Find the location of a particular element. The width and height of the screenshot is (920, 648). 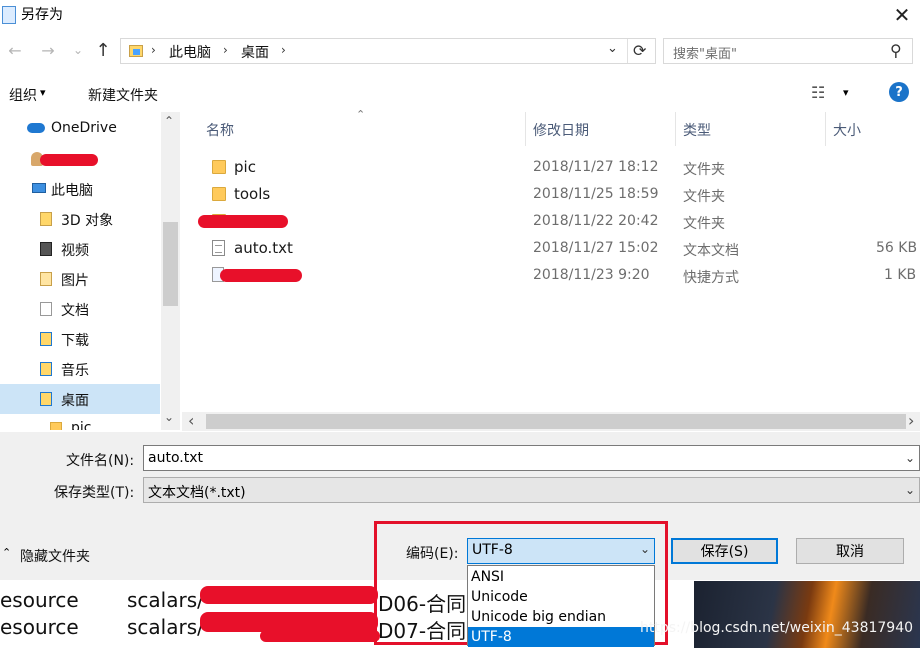

file-row: 2018/11/22 20:42 文件夹 is located at coordinates (551, 221).